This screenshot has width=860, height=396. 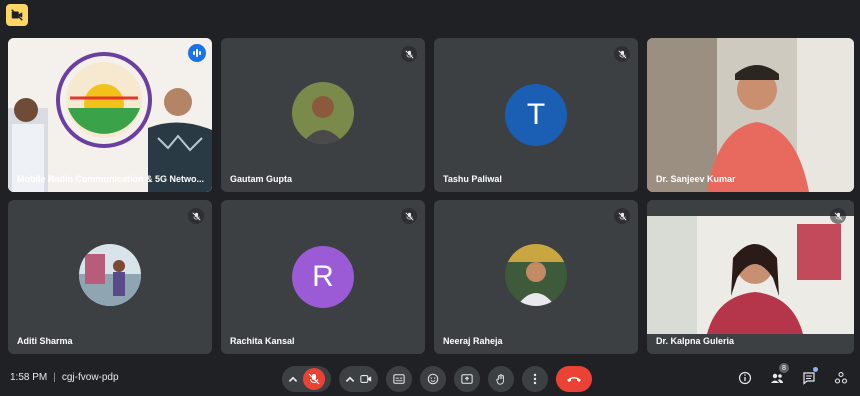 I want to click on activities-icon, so click(x=841, y=377).